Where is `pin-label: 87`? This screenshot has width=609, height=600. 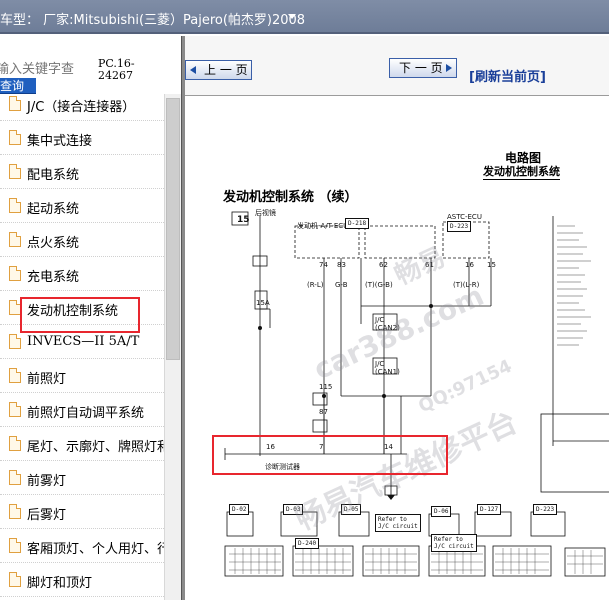
pin-label: 87 is located at coordinates (323, 412).